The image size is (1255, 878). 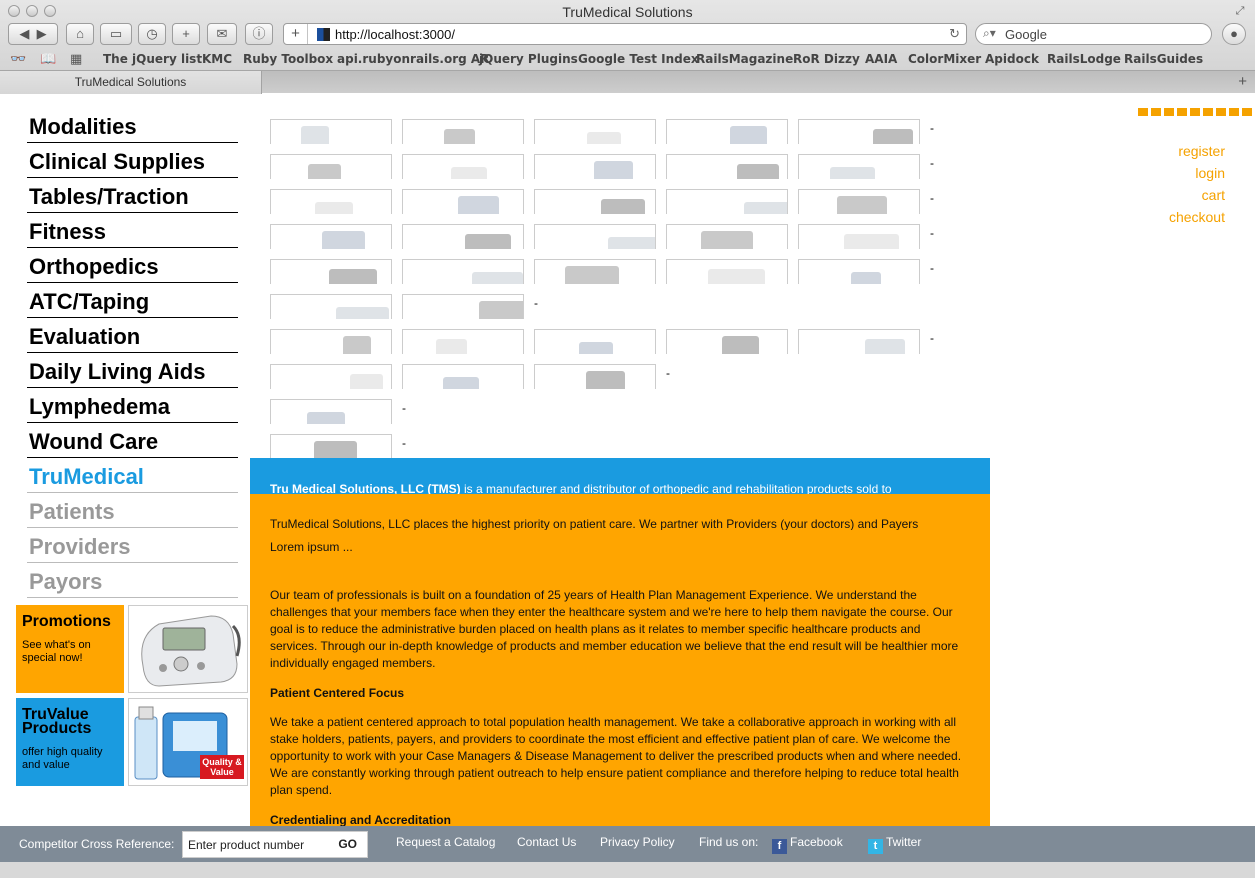 What do you see at coordinates (445, 842) in the screenshot?
I see `request-catalog-link: Request a Catalog` at bounding box center [445, 842].